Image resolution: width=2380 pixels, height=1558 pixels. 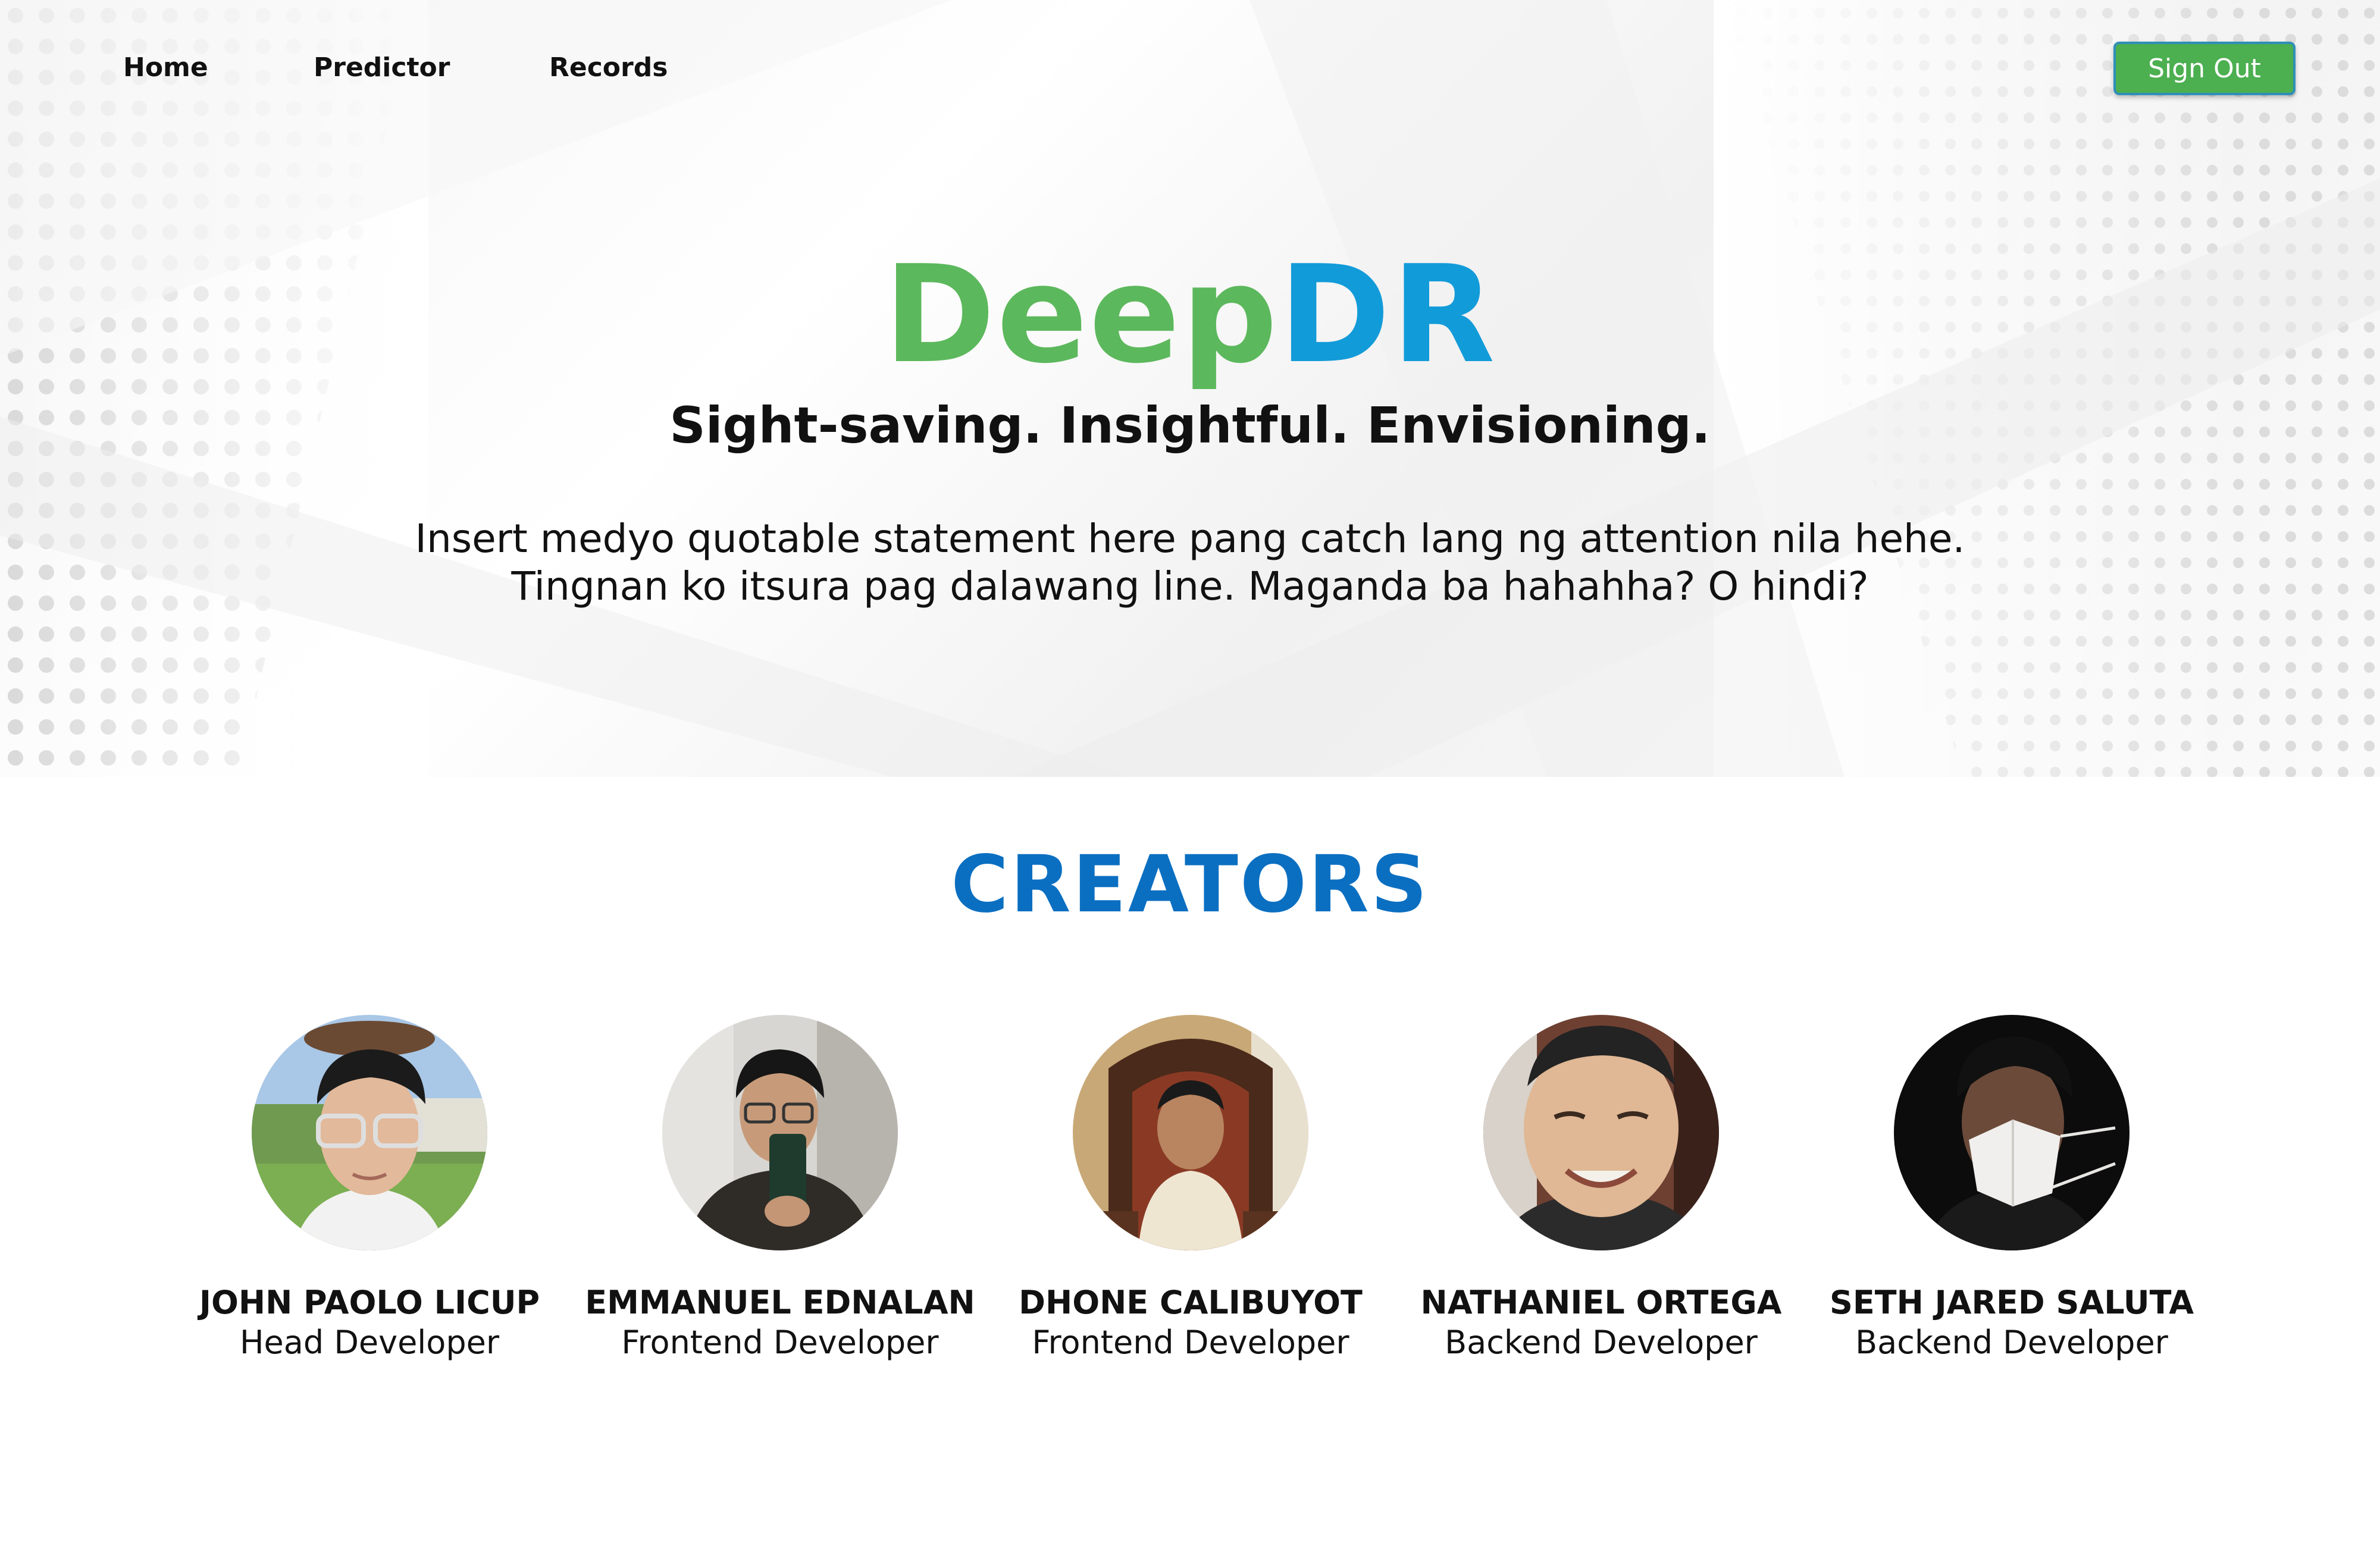 What do you see at coordinates (369, 1342) in the screenshot?
I see `creator-role: Head Developer` at bounding box center [369, 1342].